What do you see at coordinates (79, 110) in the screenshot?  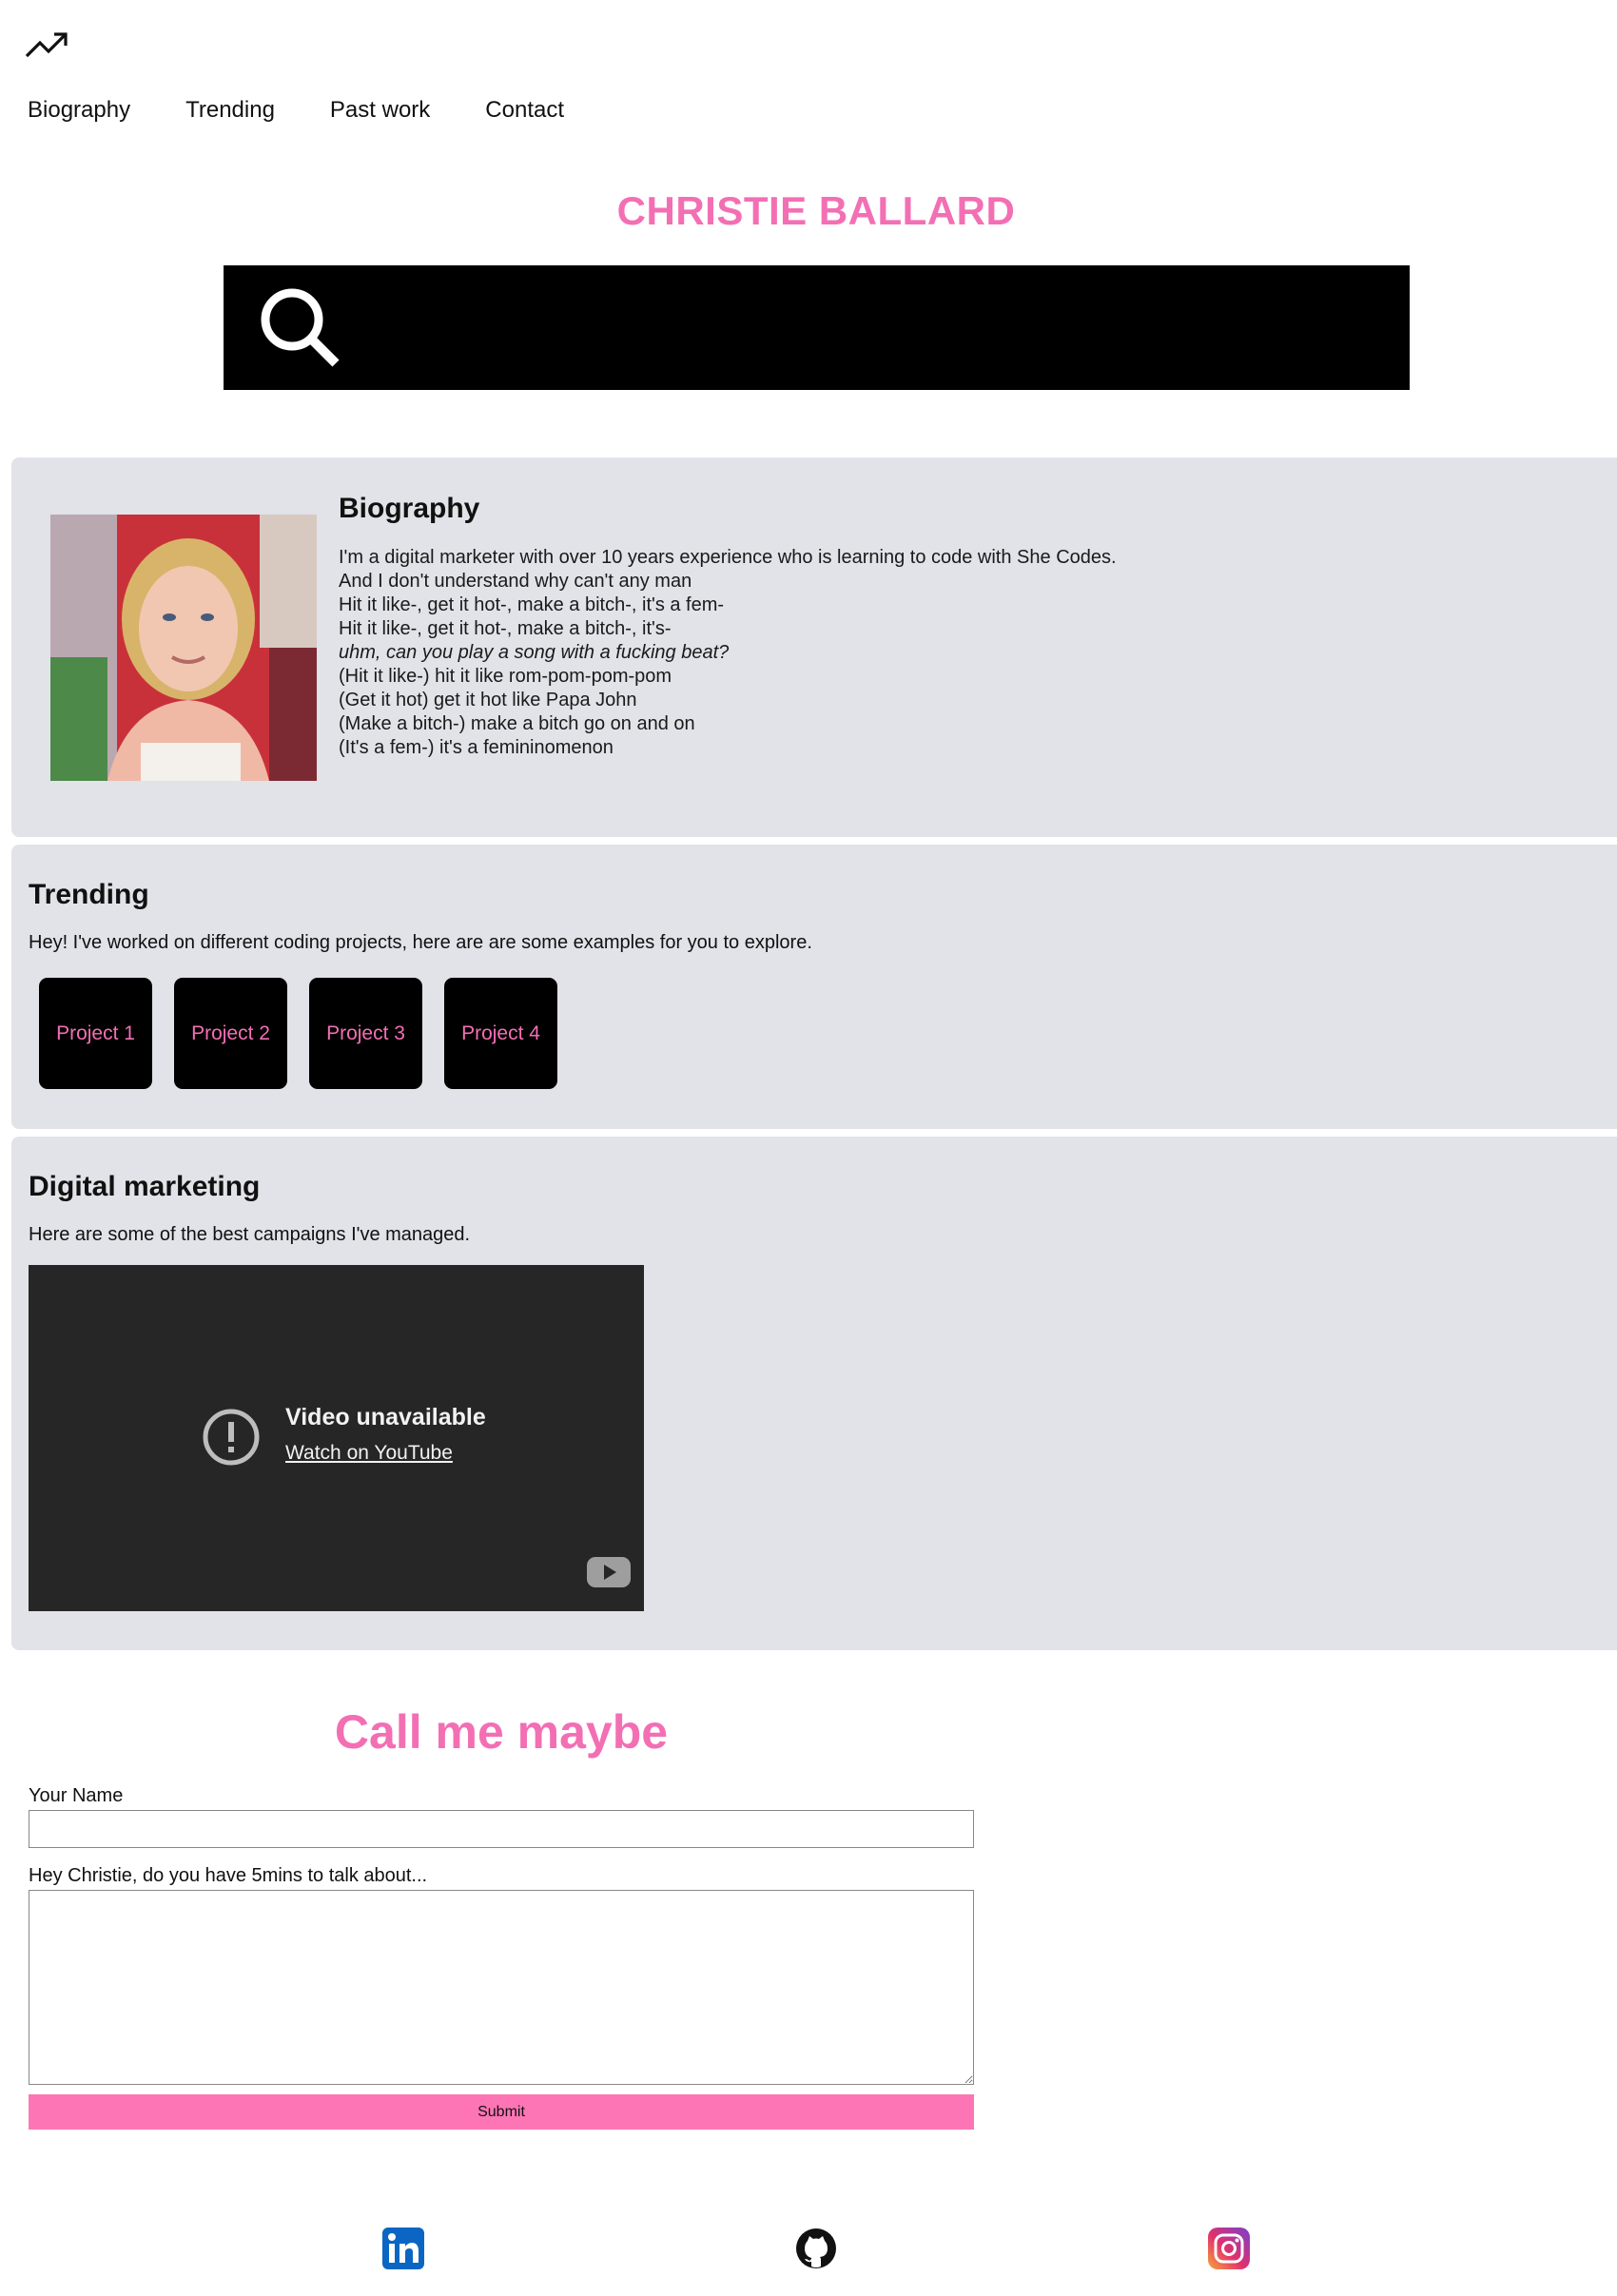 I see `nav-biography: Biography` at bounding box center [79, 110].